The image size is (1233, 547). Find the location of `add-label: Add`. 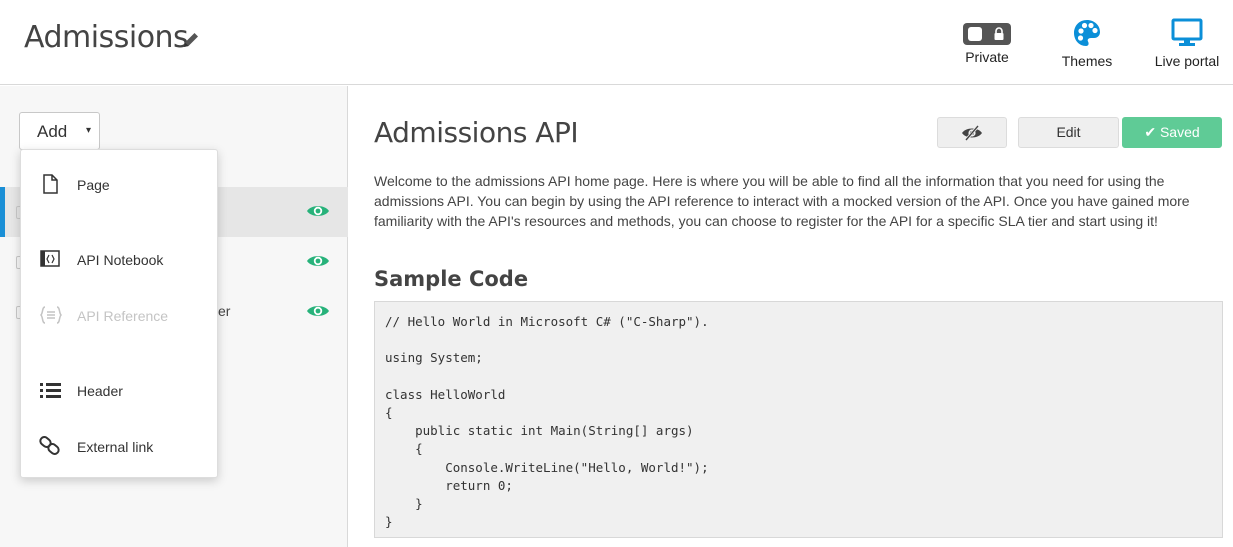

add-label: Add is located at coordinates (52, 131).